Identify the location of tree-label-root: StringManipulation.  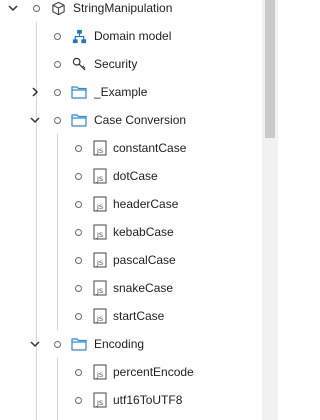
(123, 8).